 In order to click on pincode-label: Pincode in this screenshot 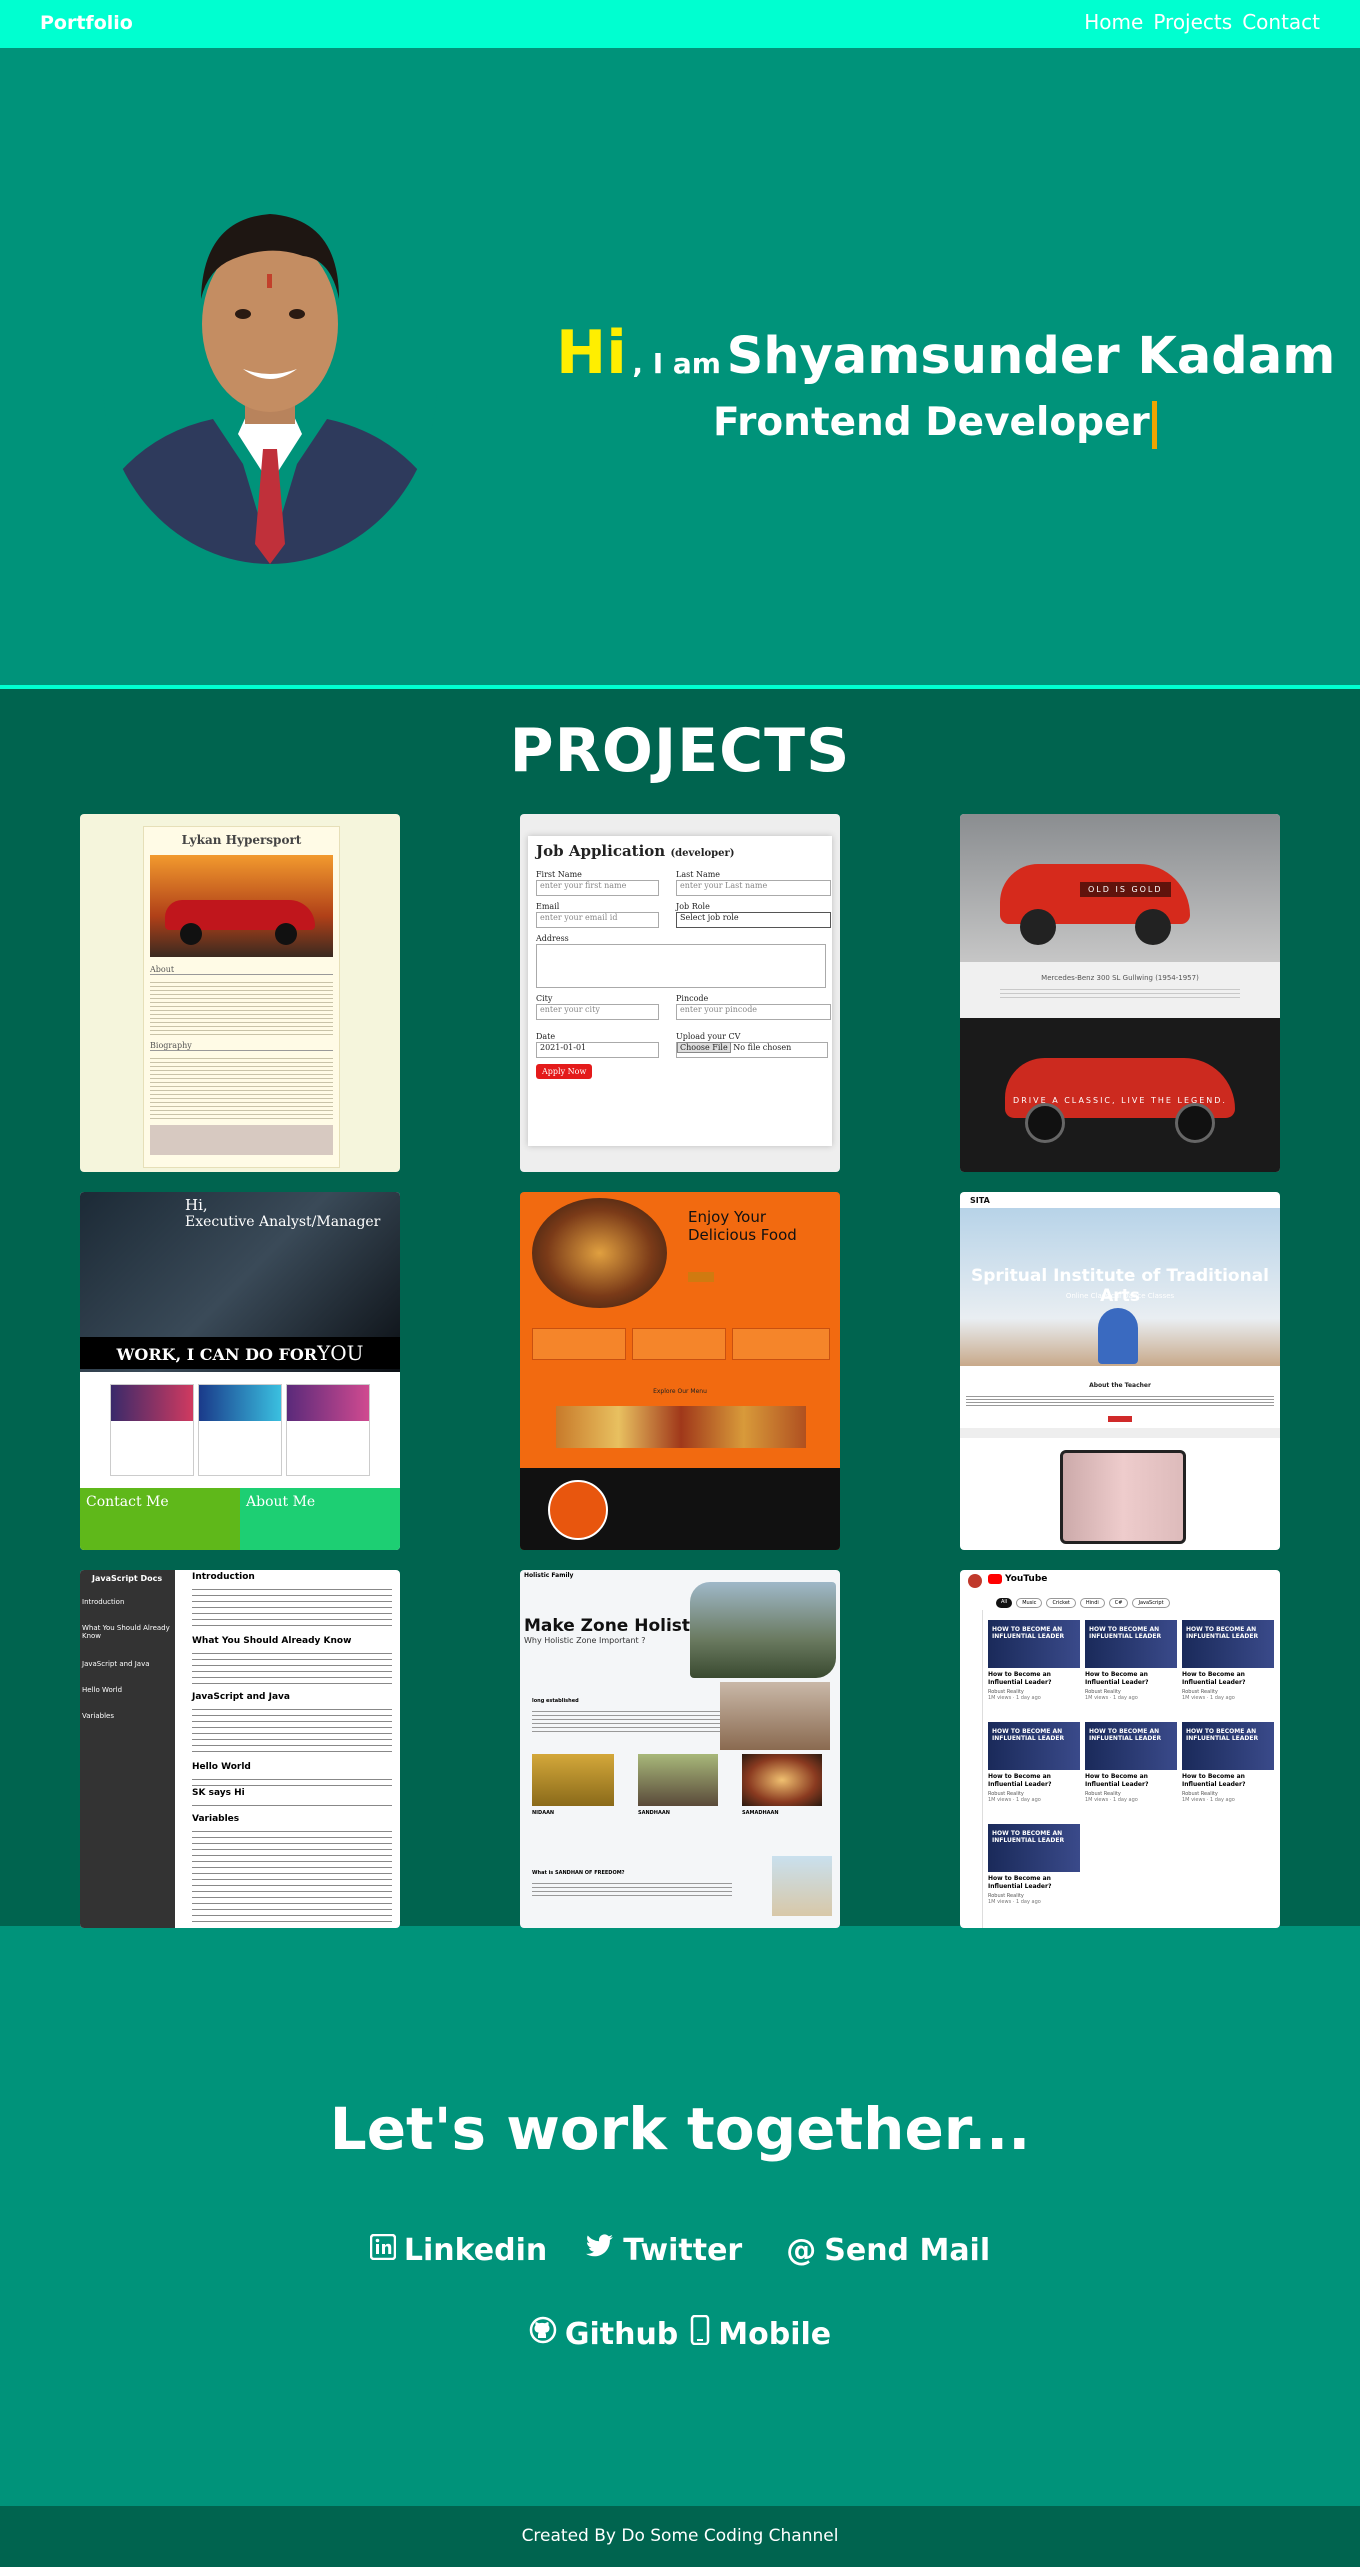, I will do `click(692, 998)`.